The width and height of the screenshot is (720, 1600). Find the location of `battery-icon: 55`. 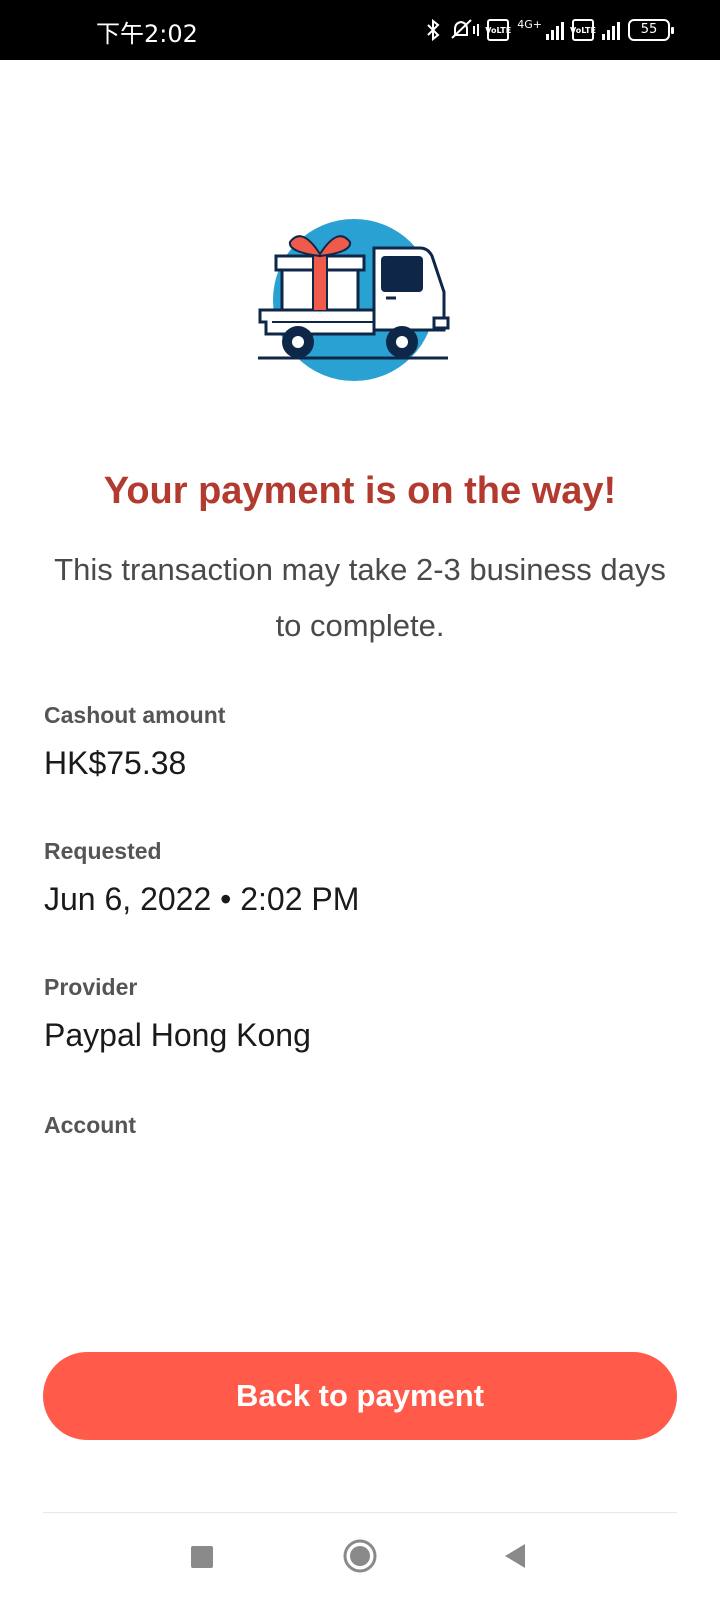

battery-icon: 55 is located at coordinates (651, 30).